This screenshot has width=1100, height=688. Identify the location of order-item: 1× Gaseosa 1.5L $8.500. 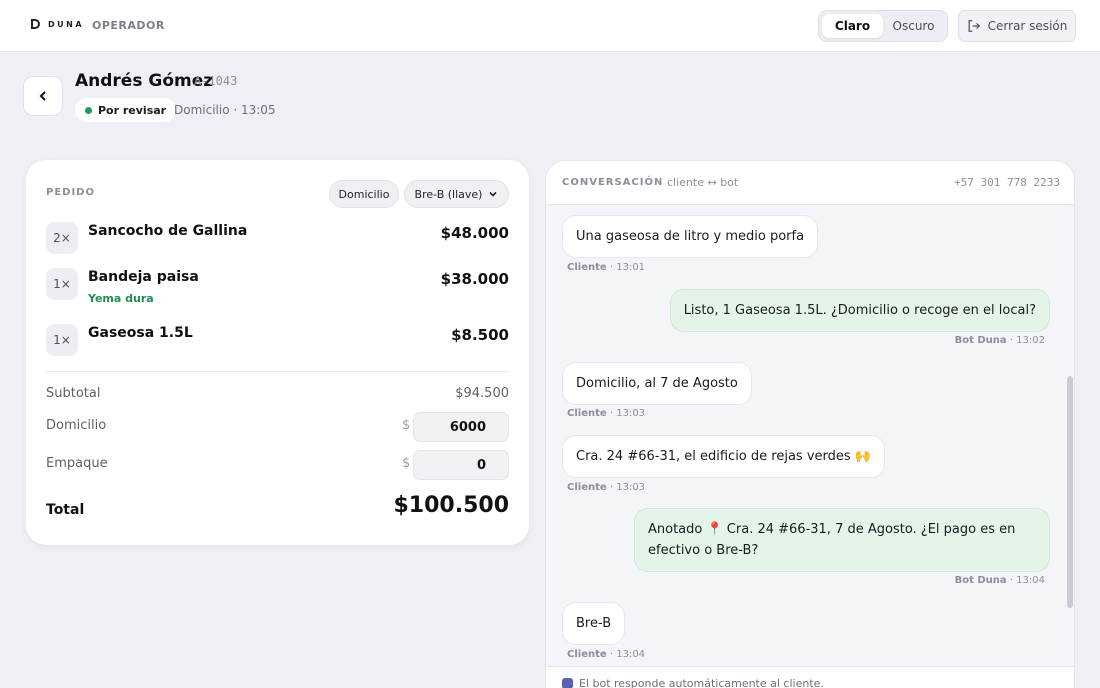
(277, 342).